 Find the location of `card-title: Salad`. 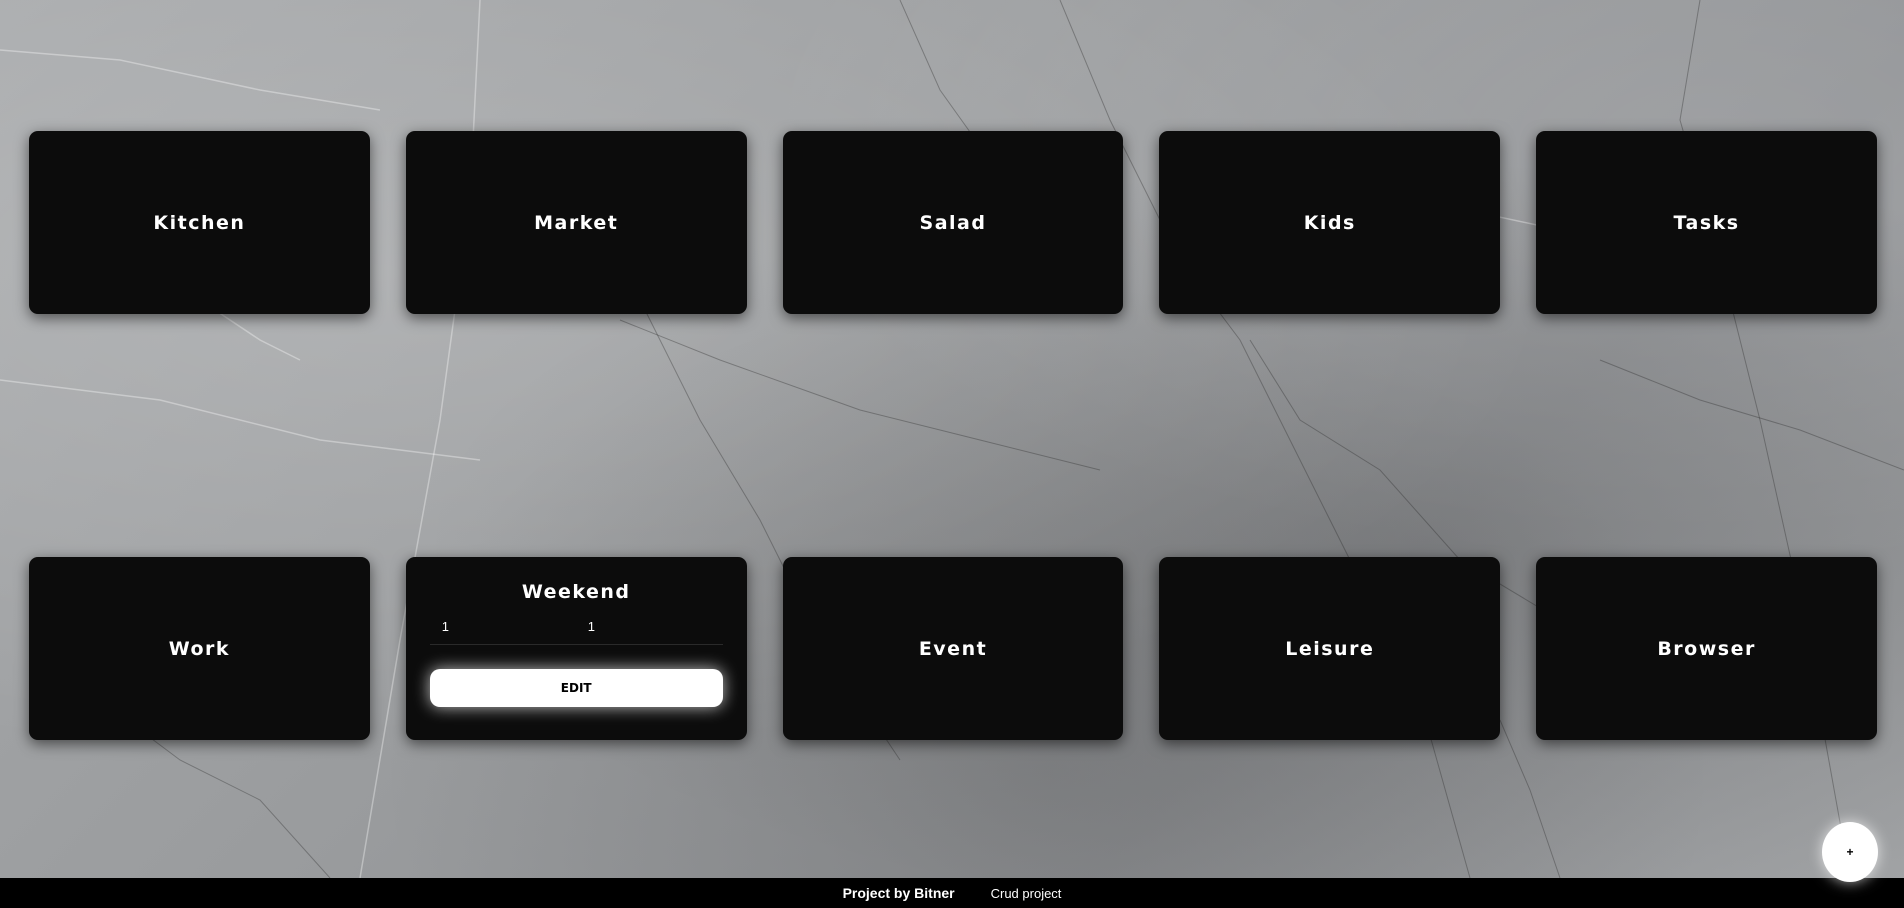

card-title: Salad is located at coordinates (953, 222).